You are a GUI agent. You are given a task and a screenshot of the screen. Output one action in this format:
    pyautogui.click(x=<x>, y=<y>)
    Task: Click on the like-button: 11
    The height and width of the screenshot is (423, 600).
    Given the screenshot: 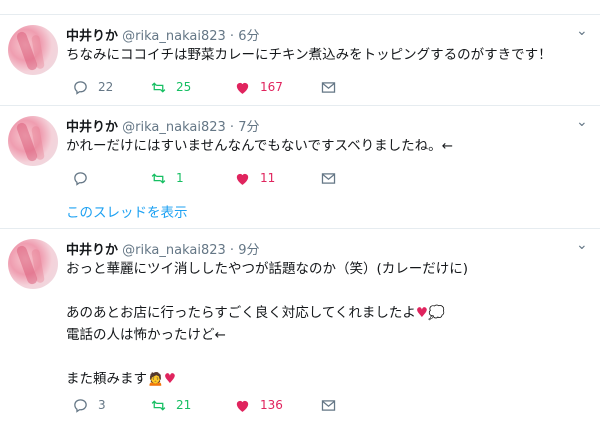 What is the action you would take?
    pyautogui.click(x=254, y=178)
    